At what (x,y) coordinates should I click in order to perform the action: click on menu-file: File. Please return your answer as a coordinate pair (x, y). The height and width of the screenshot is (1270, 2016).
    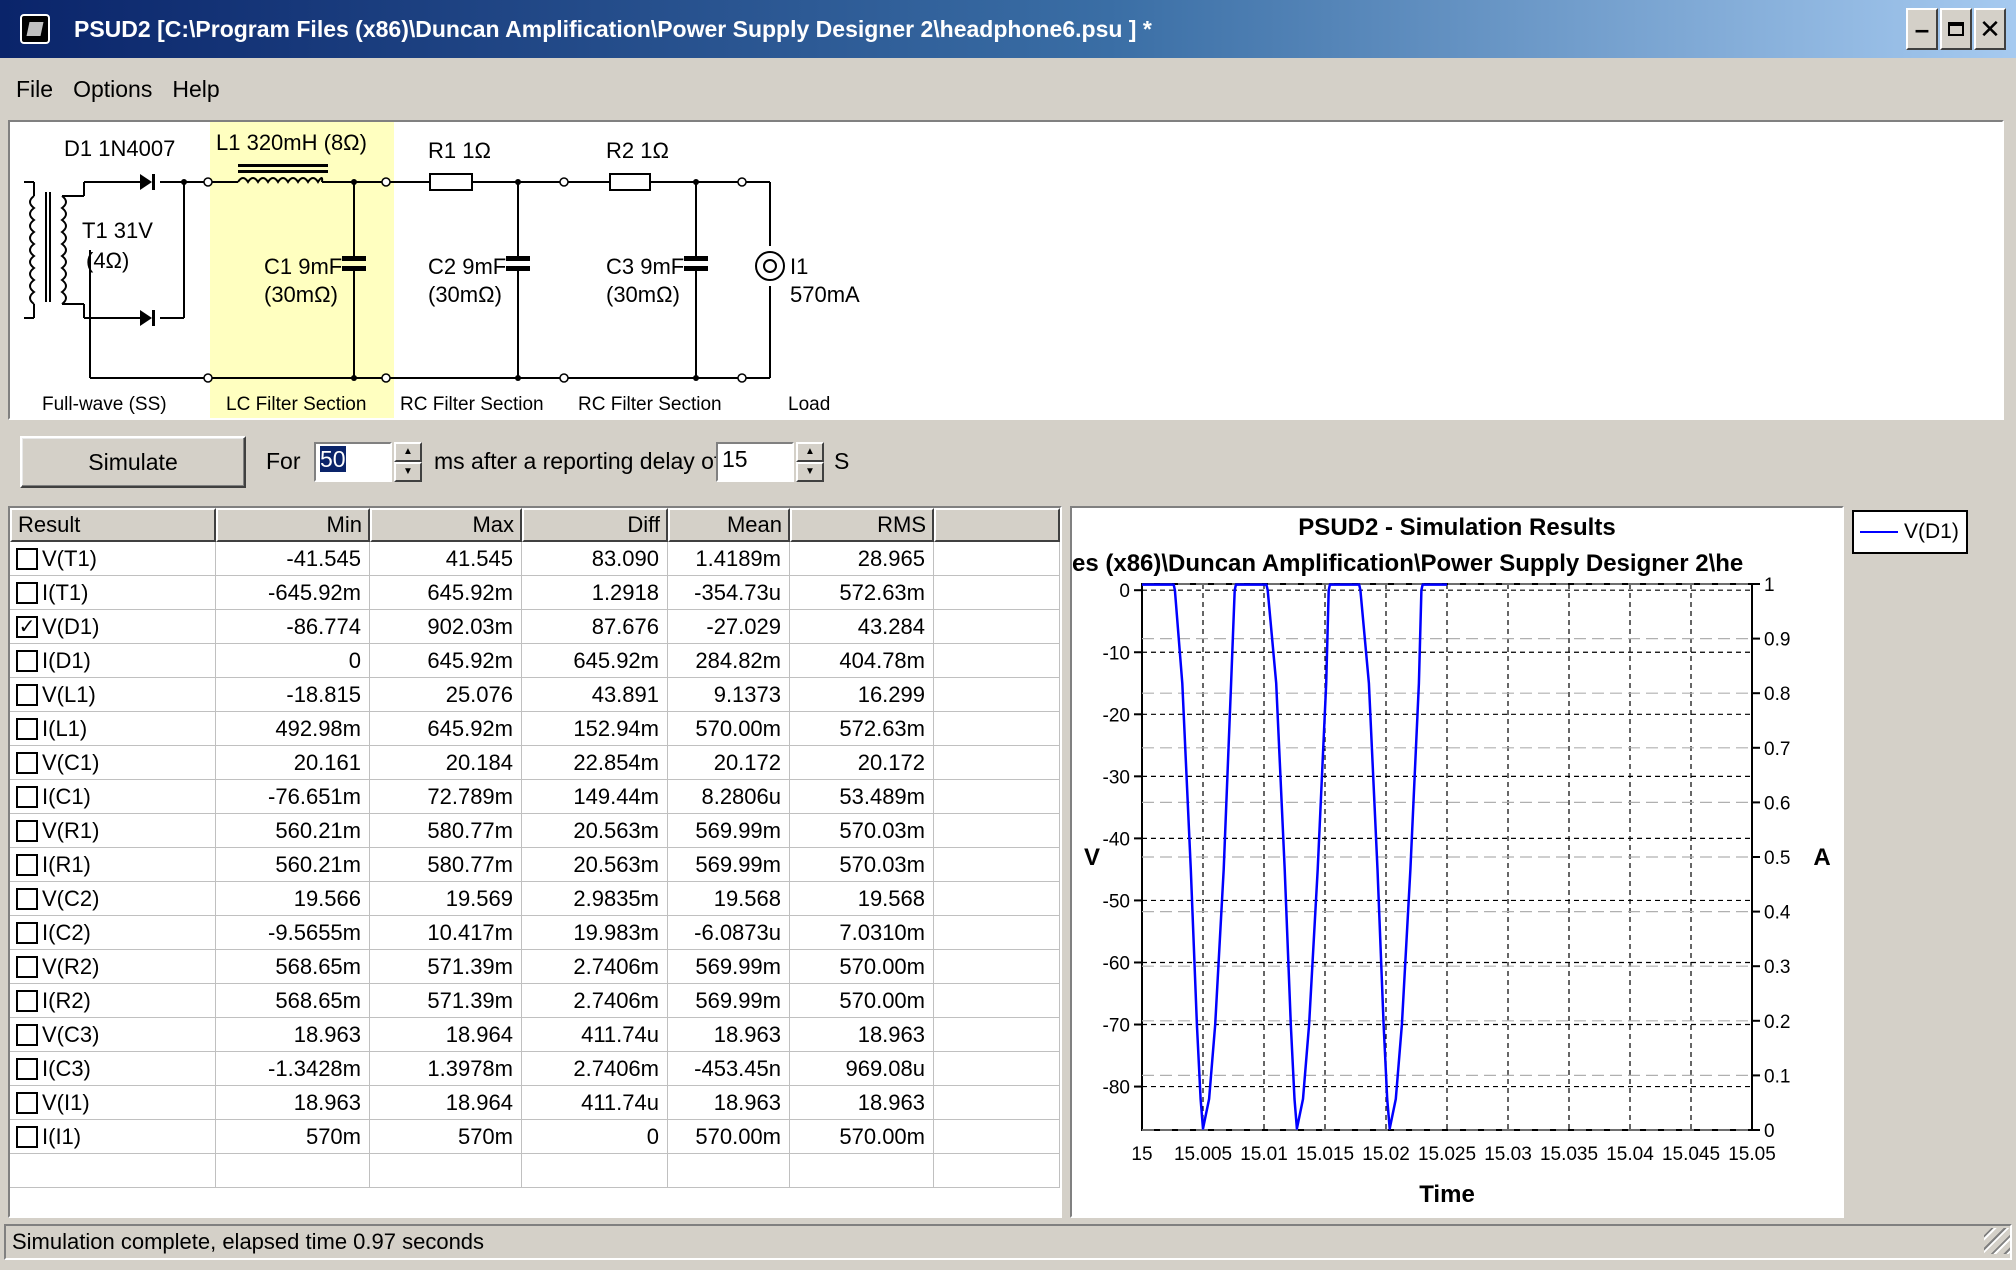
    Looking at the image, I should click on (34, 89).